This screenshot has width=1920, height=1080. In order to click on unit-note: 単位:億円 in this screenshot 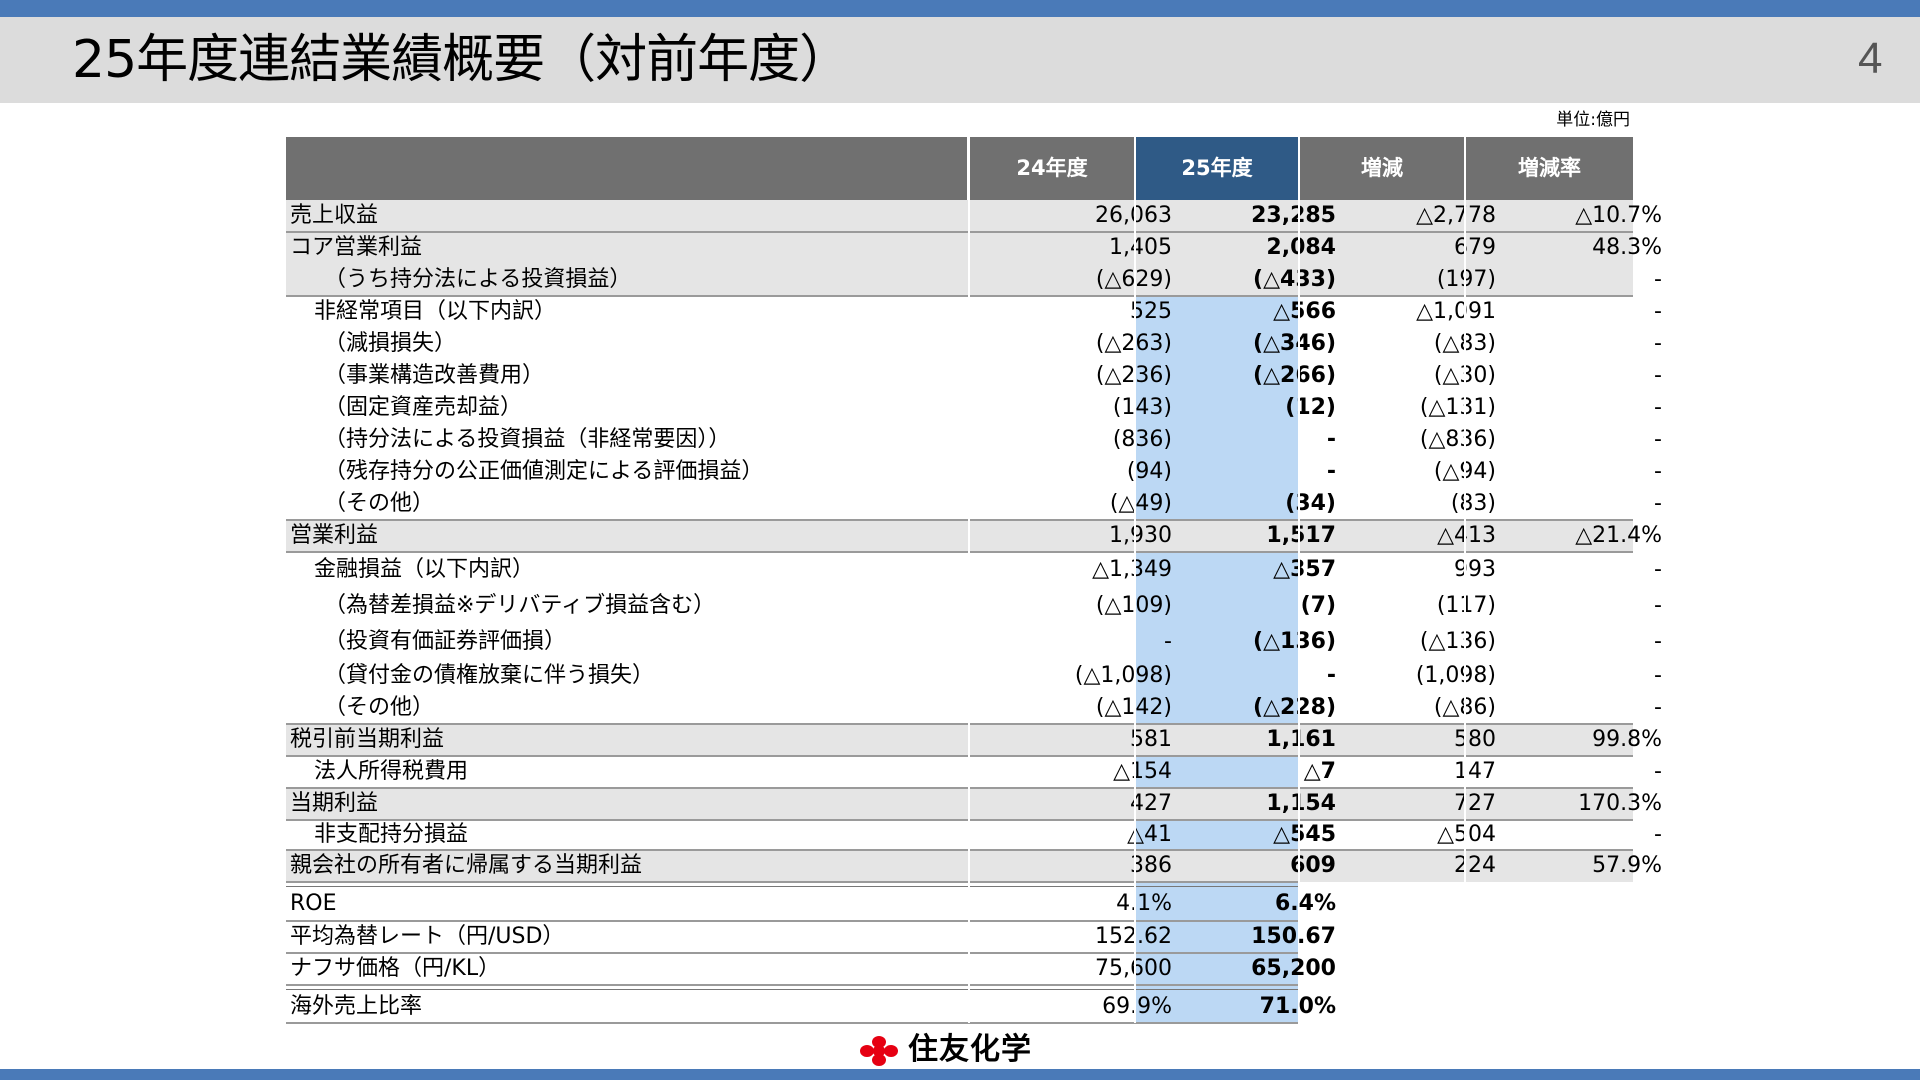, I will do `click(1593, 120)`.